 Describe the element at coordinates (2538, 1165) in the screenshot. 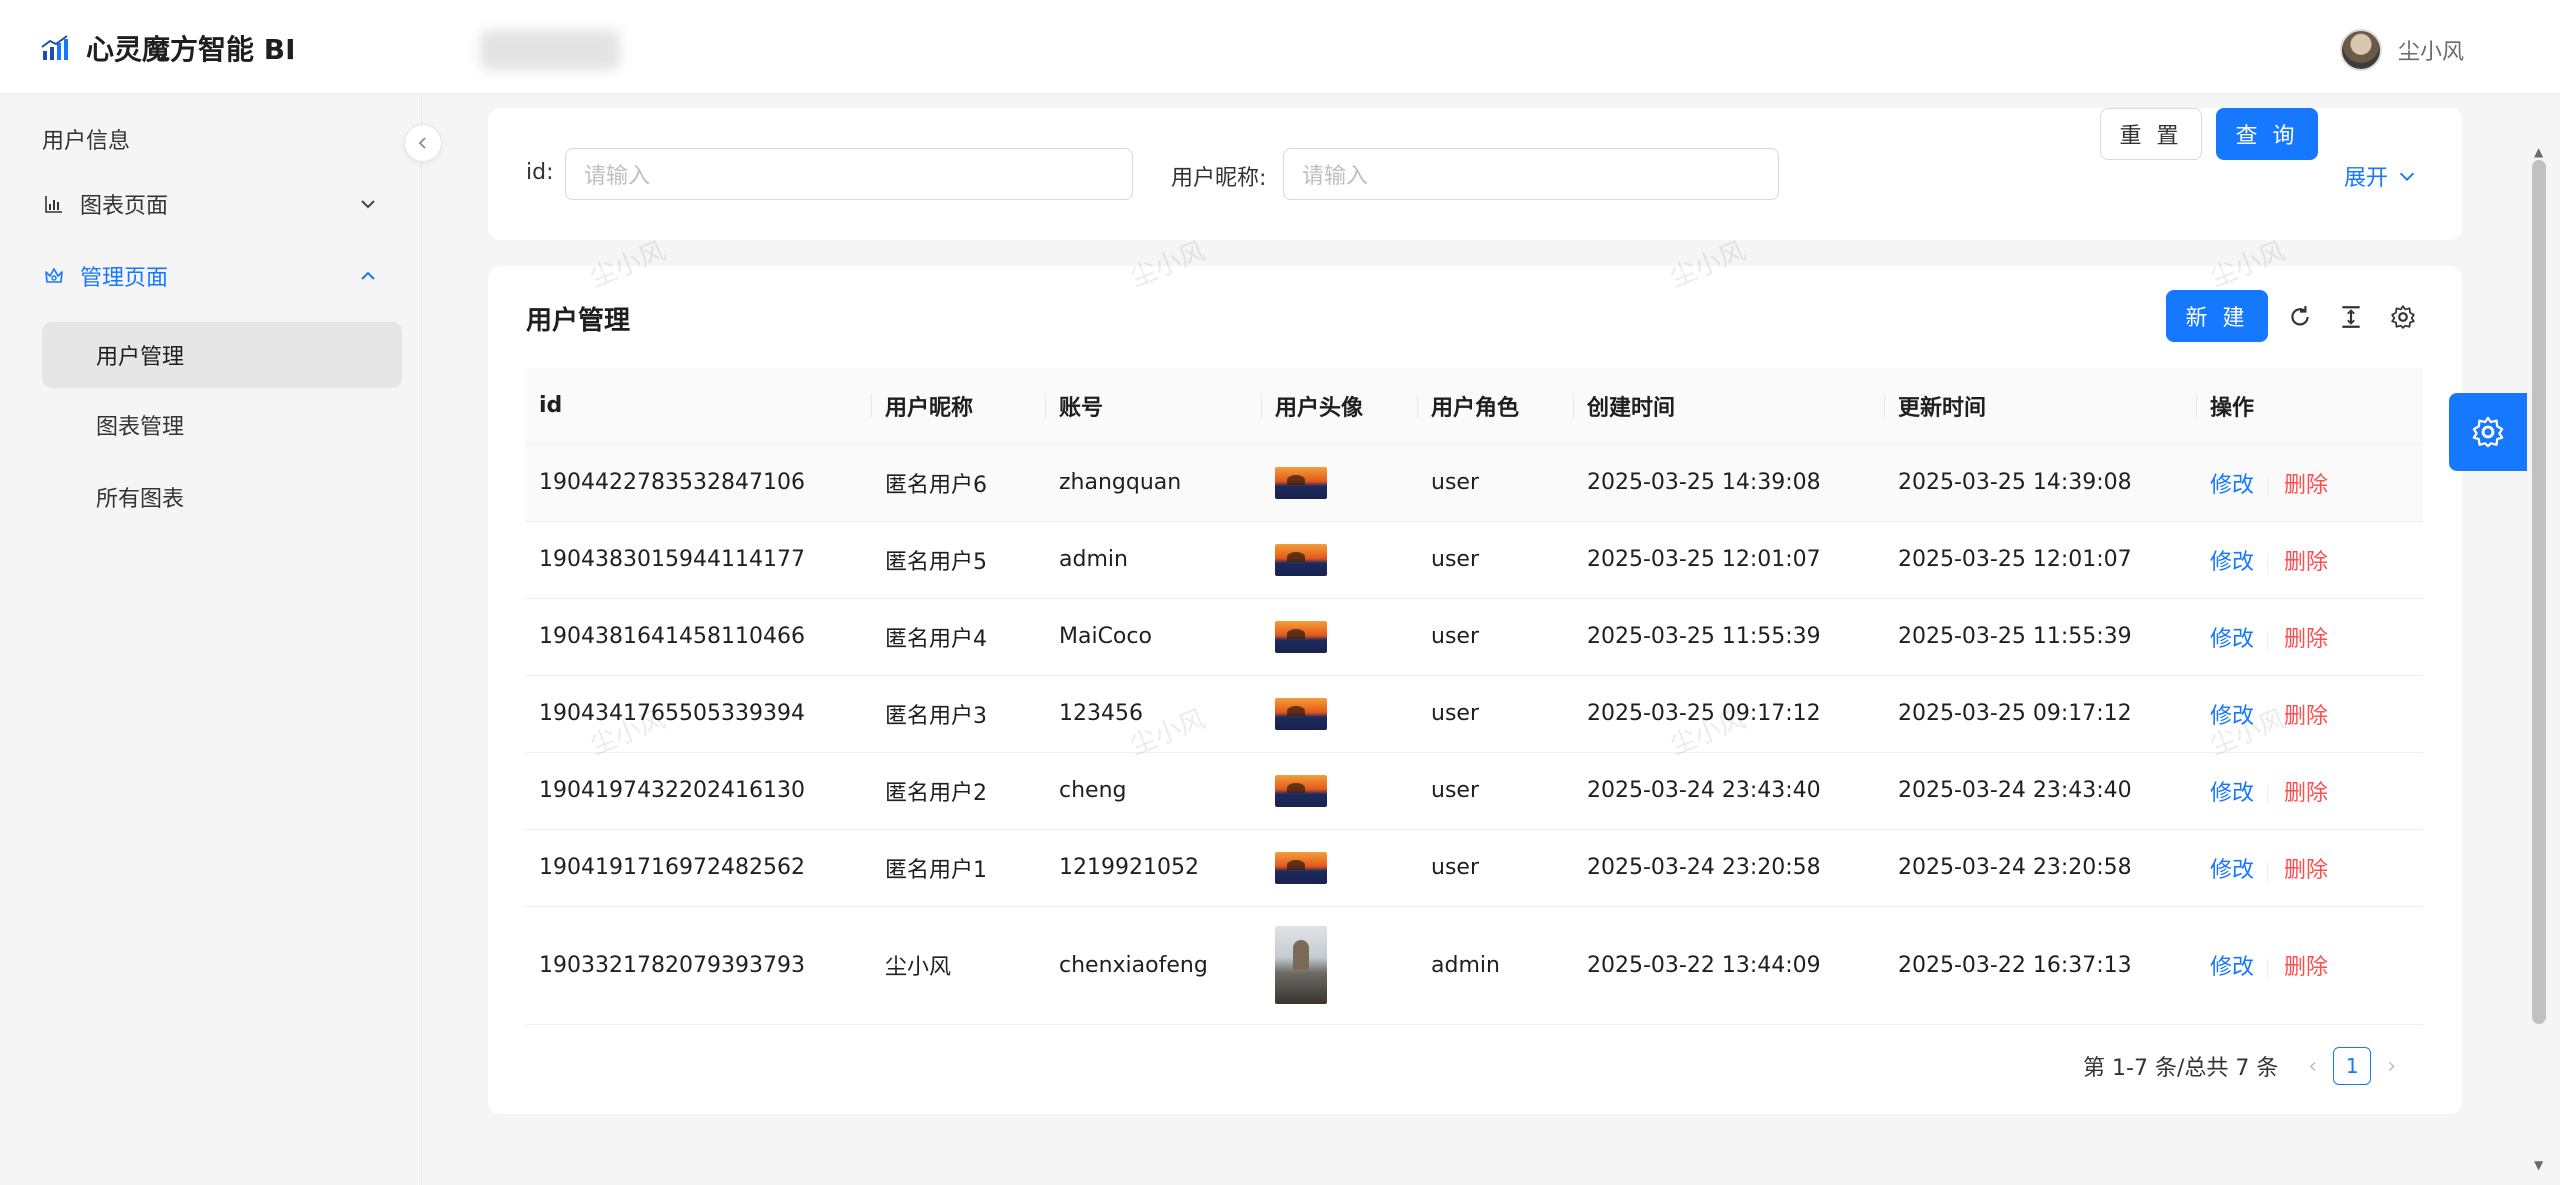

I see `scroll-down-arrow: ▼` at that location.